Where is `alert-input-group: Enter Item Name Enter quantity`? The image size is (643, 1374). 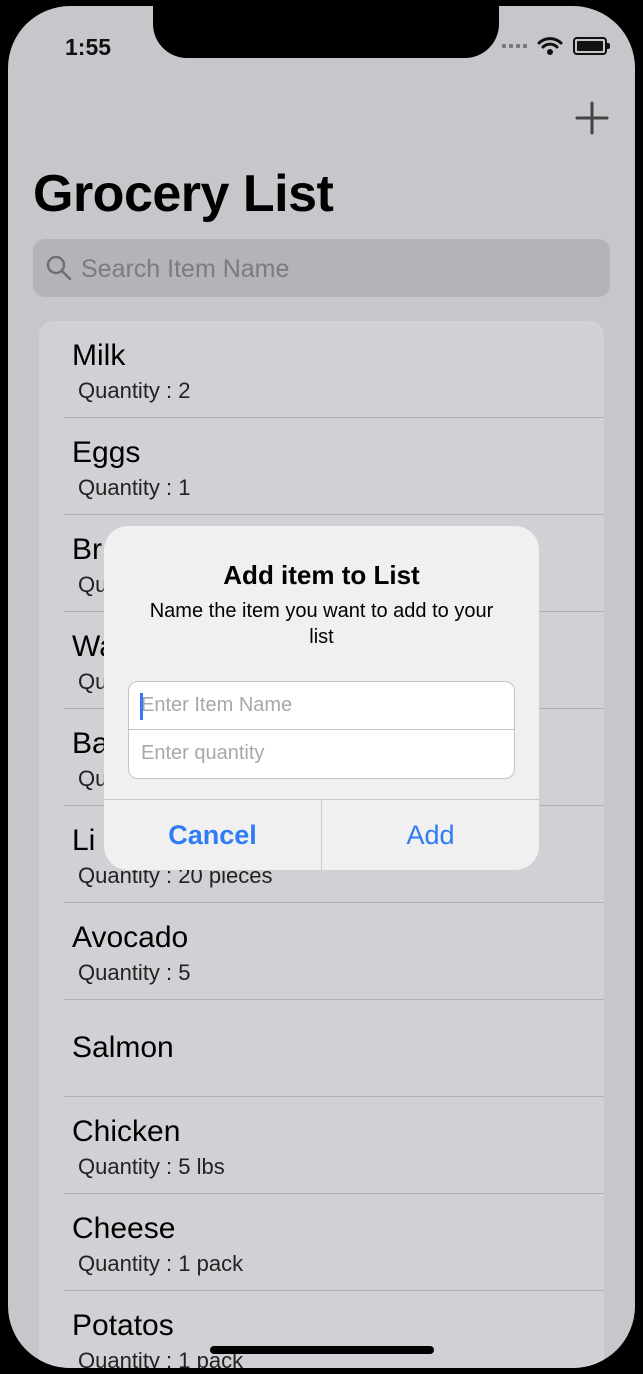 alert-input-group: Enter Item Name Enter quantity is located at coordinates (321, 730).